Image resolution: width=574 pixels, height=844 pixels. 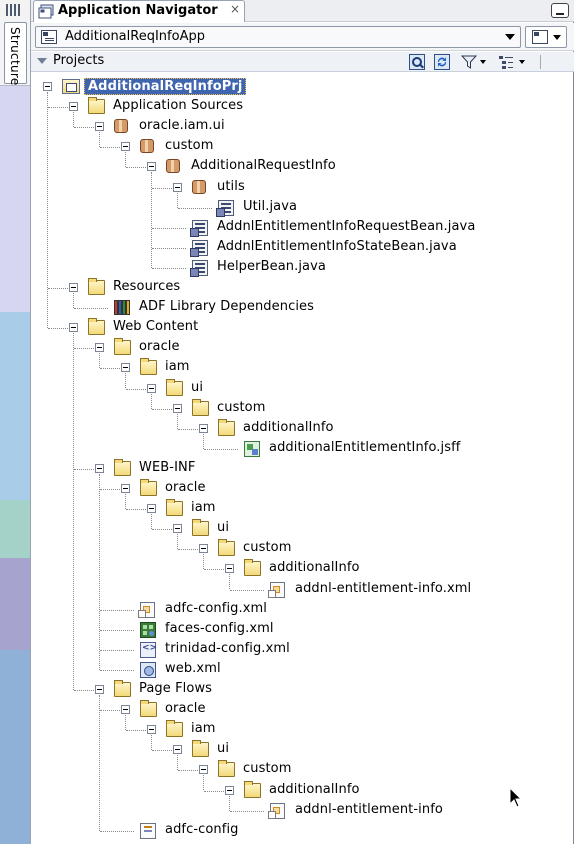 I want to click on sync-icon, so click(x=442, y=62).